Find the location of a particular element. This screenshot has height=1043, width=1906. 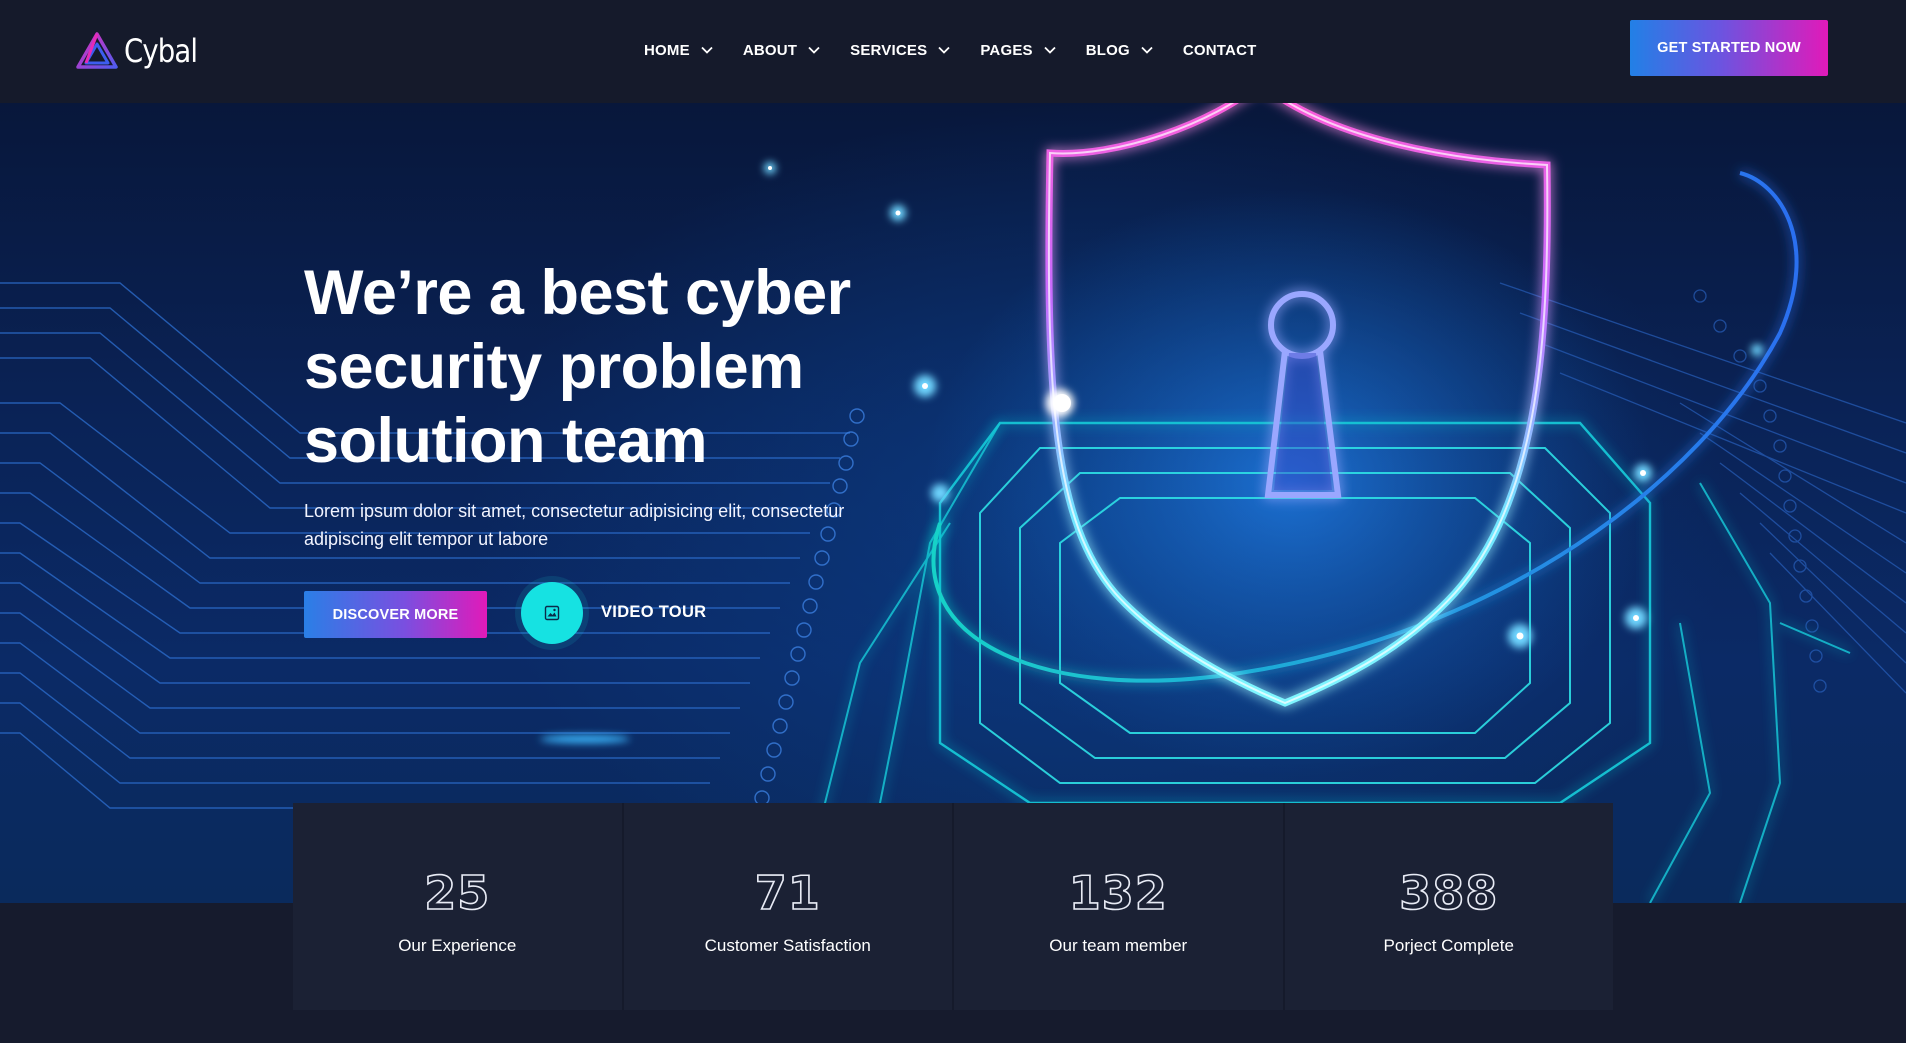

stat-card: 25 Our Experience is located at coordinates (458, 906).